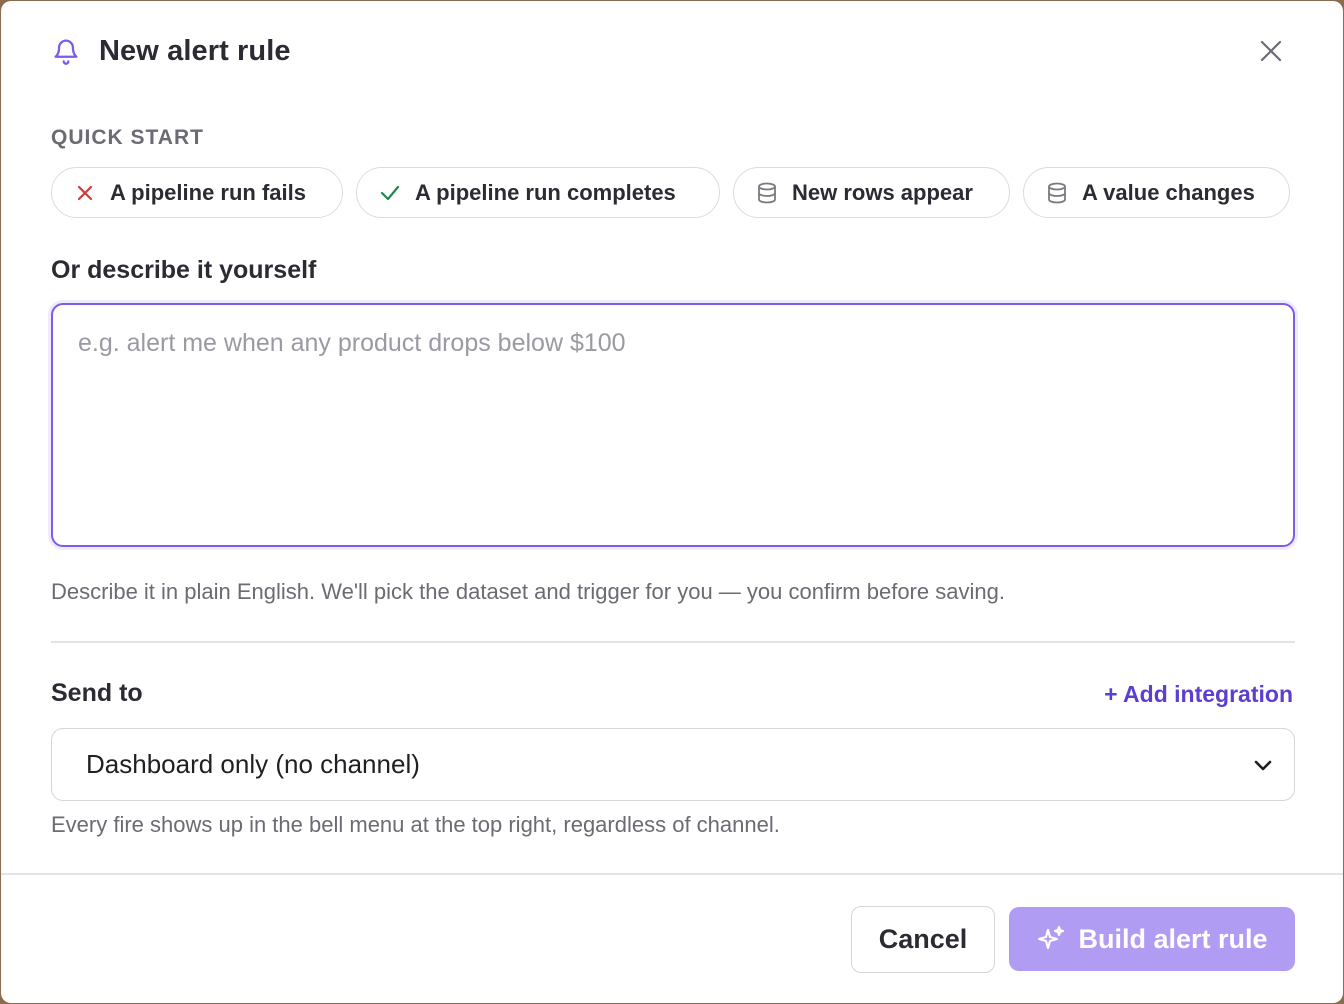  Describe the element at coordinates (545, 192) in the screenshot. I see `chip-label: A pipeline run completes` at that location.